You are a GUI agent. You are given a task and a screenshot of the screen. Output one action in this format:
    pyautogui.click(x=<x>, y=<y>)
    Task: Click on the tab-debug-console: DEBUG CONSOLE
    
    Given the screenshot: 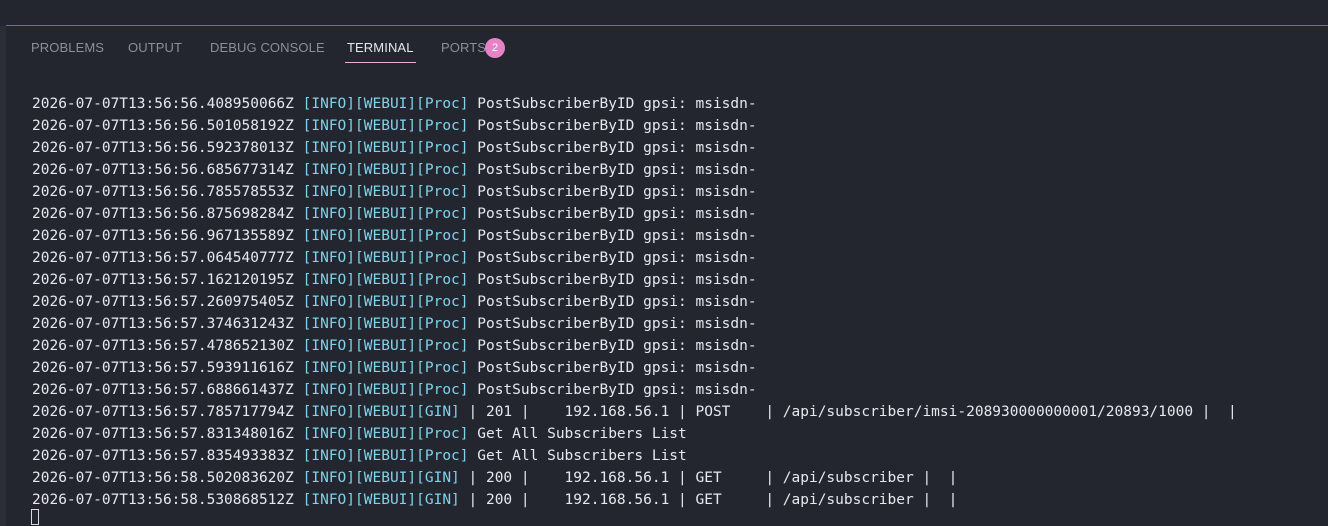 What is the action you would take?
    pyautogui.click(x=267, y=48)
    